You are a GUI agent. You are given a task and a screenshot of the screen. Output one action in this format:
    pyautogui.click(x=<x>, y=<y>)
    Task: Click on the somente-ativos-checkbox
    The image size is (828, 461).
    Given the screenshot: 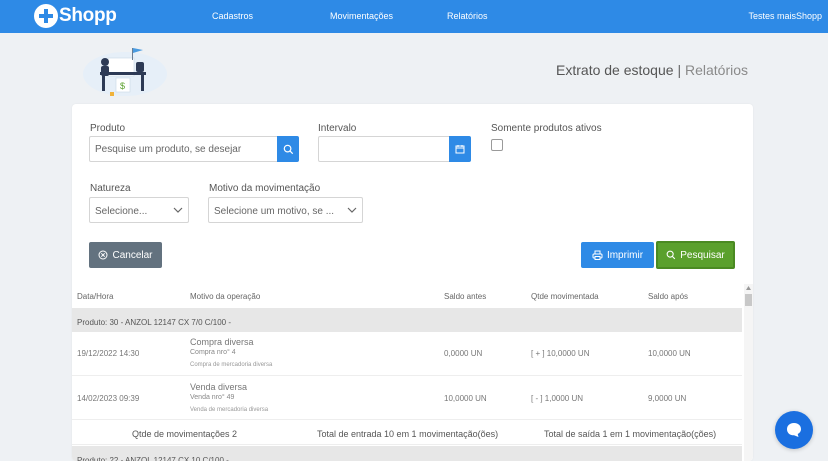 What is the action you would take?
    pyautogui.click(x=497, y=145)
    